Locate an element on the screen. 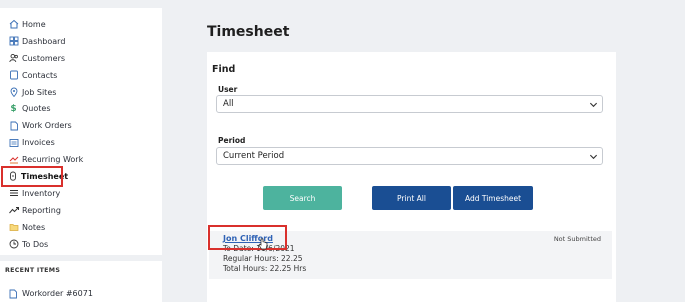  find-title: Find is located at coordinates (224, 69).